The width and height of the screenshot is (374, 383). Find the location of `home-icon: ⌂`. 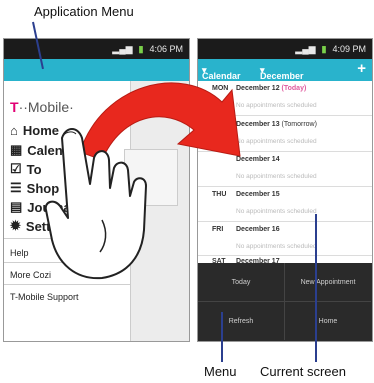

home-icon: ⌂ is located at coordinates (14, 130).